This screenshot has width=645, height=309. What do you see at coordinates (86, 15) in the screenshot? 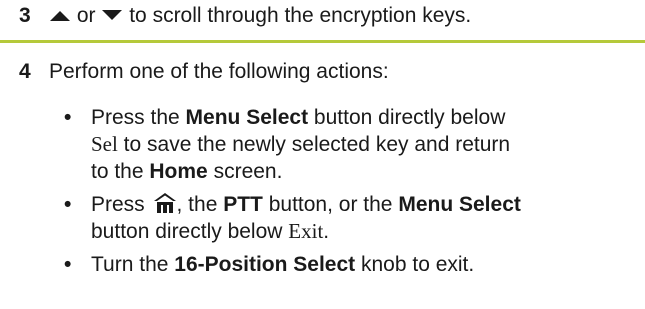
I see `step-conj: or` at bounding box center [86, 15].